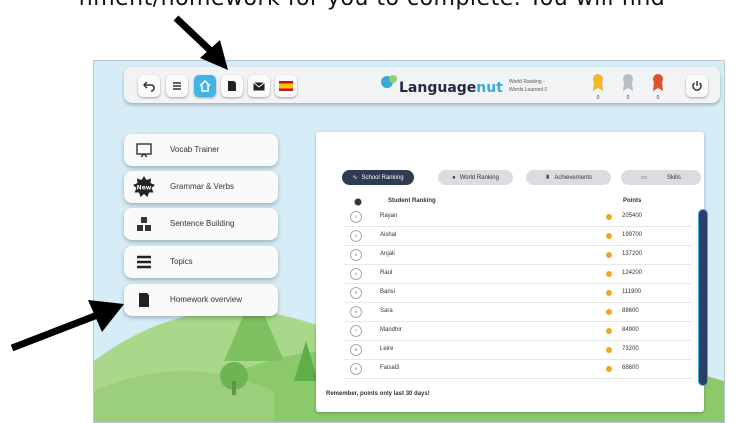 This screenshot has height=423, width=744. Describe the element at coordinates (658, 82) in the screenshot. I see `bronze-medal-icon` at that location.